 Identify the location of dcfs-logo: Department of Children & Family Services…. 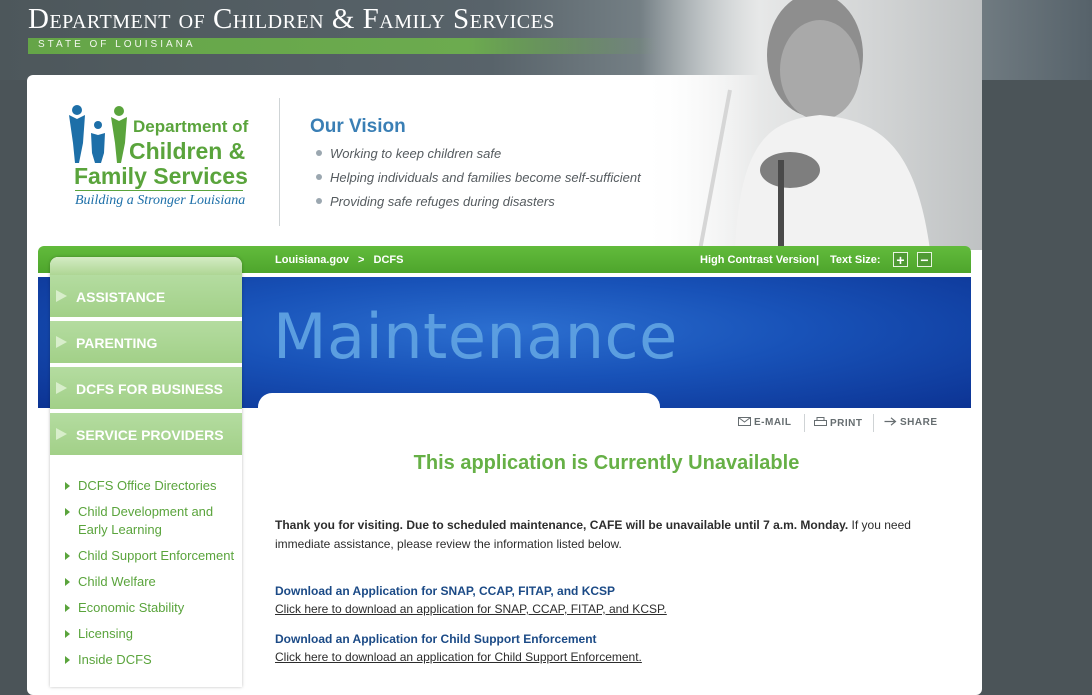
(162, 158).